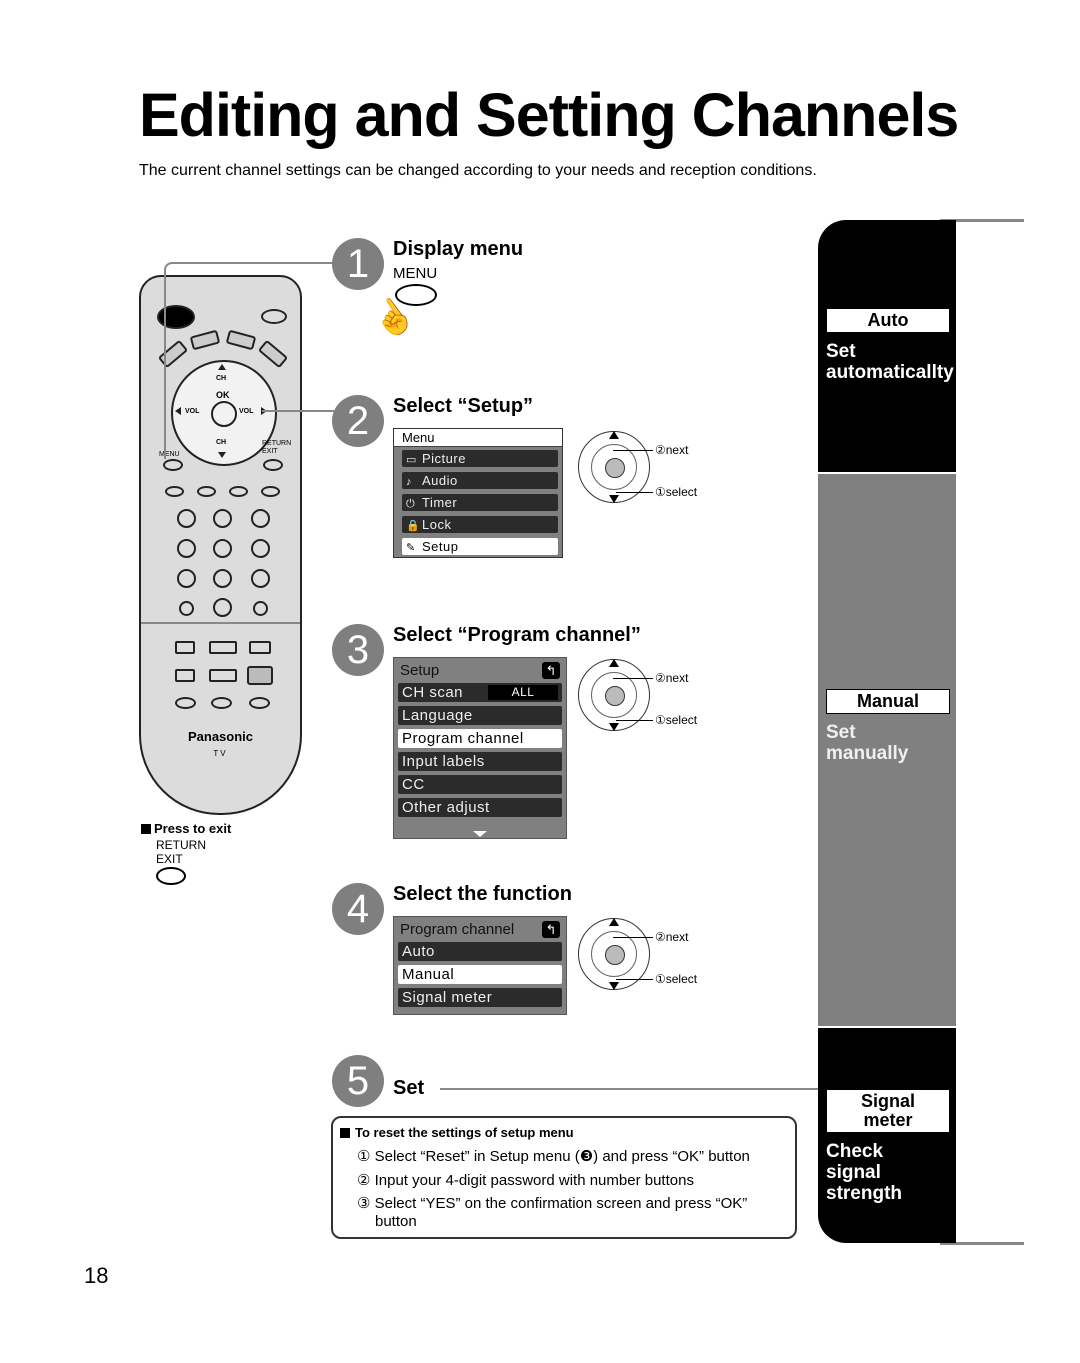  Describe the element at coordinates (443, 761) in the screenshot. I see `setup-item-label: Input labels` at that location.